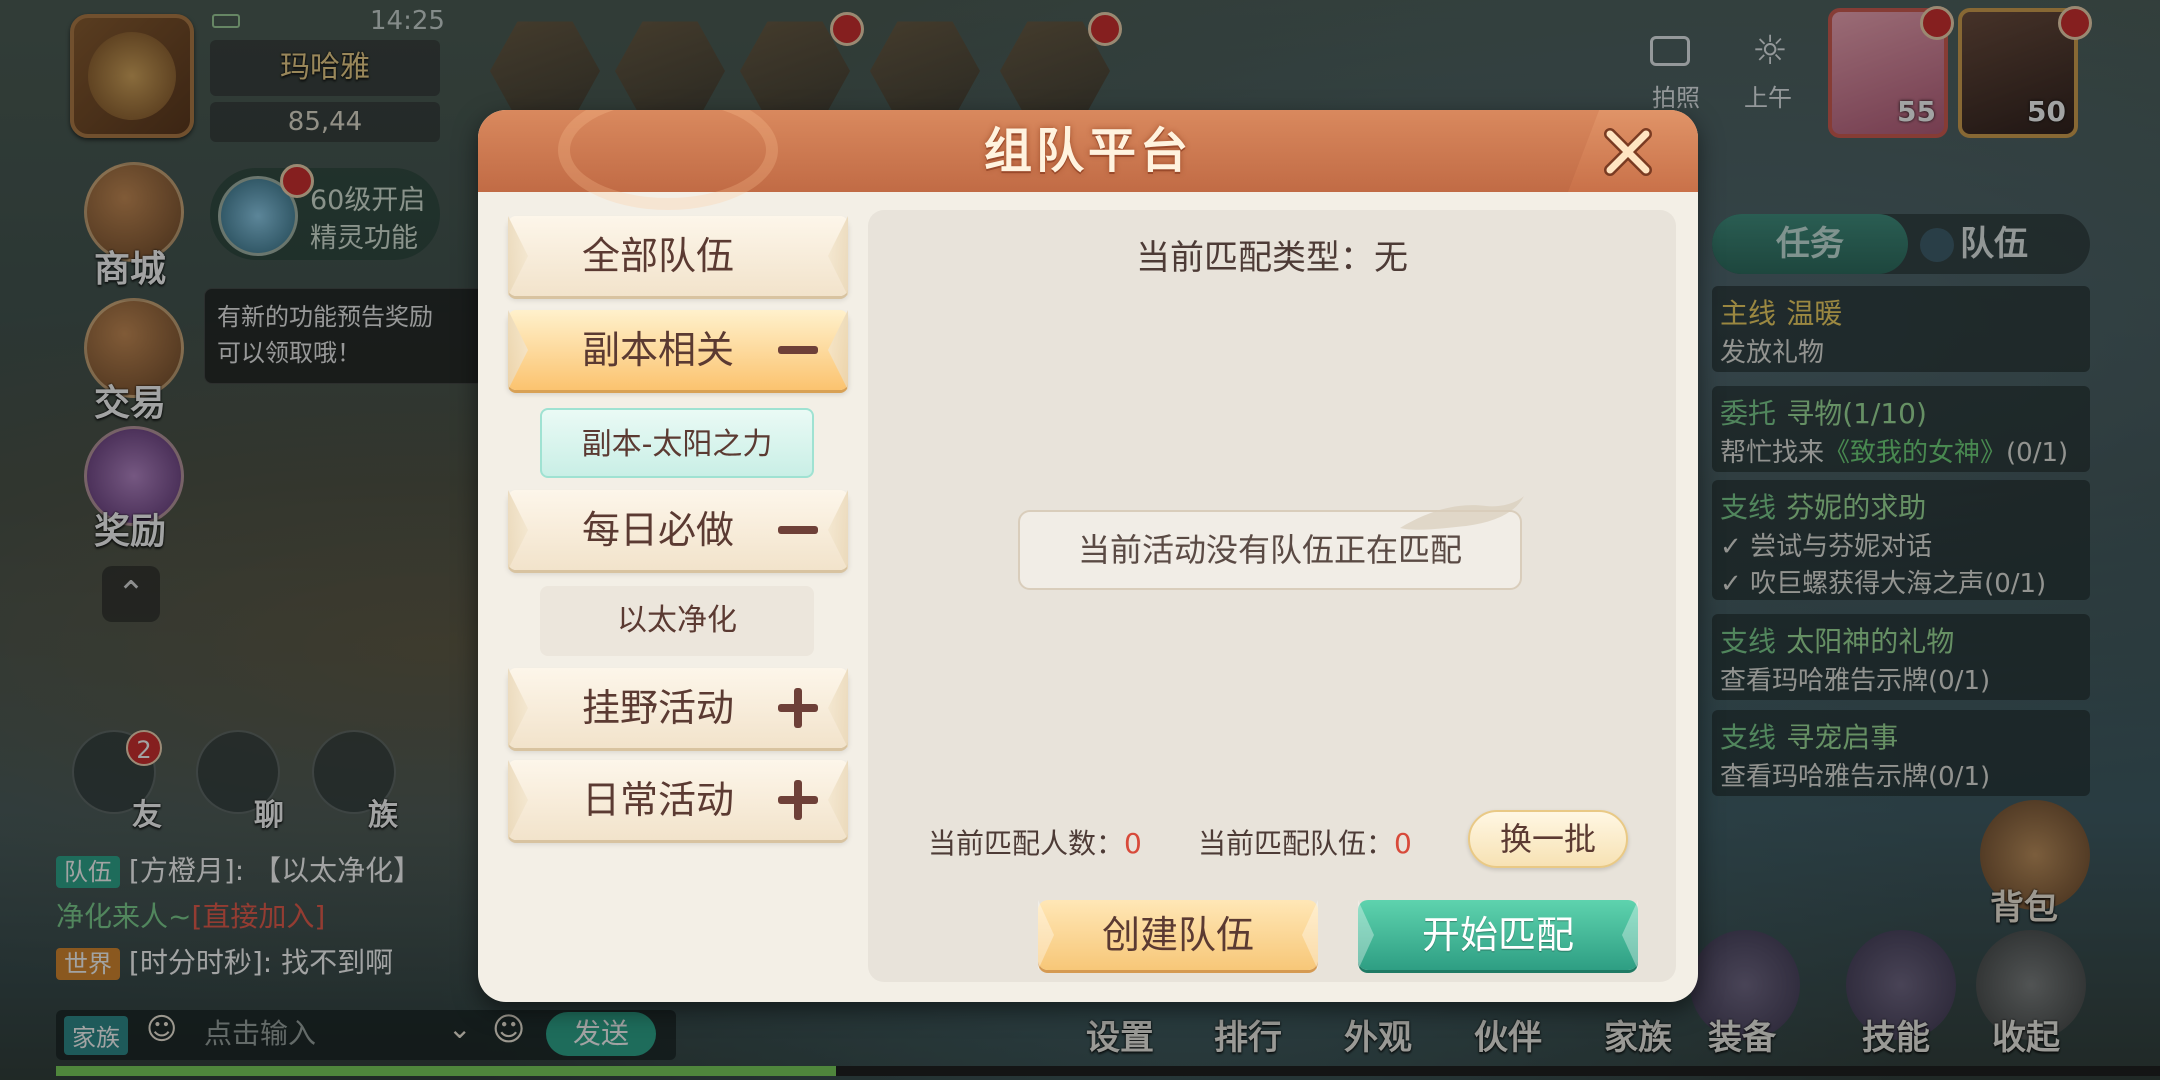  I want to click on brush-stroke-decoration, so click(1462, 513).